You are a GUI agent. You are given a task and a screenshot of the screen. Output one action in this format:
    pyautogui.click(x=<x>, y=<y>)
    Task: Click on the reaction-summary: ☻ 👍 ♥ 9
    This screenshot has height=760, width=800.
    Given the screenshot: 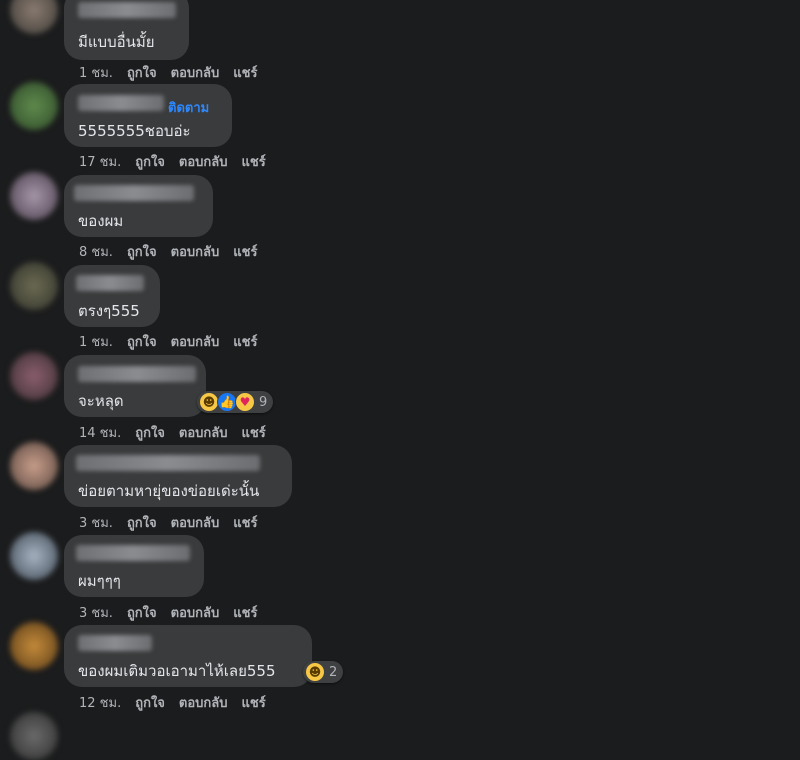 What is the action you would take?
    pyautogui.click(x=235, y=402)
    